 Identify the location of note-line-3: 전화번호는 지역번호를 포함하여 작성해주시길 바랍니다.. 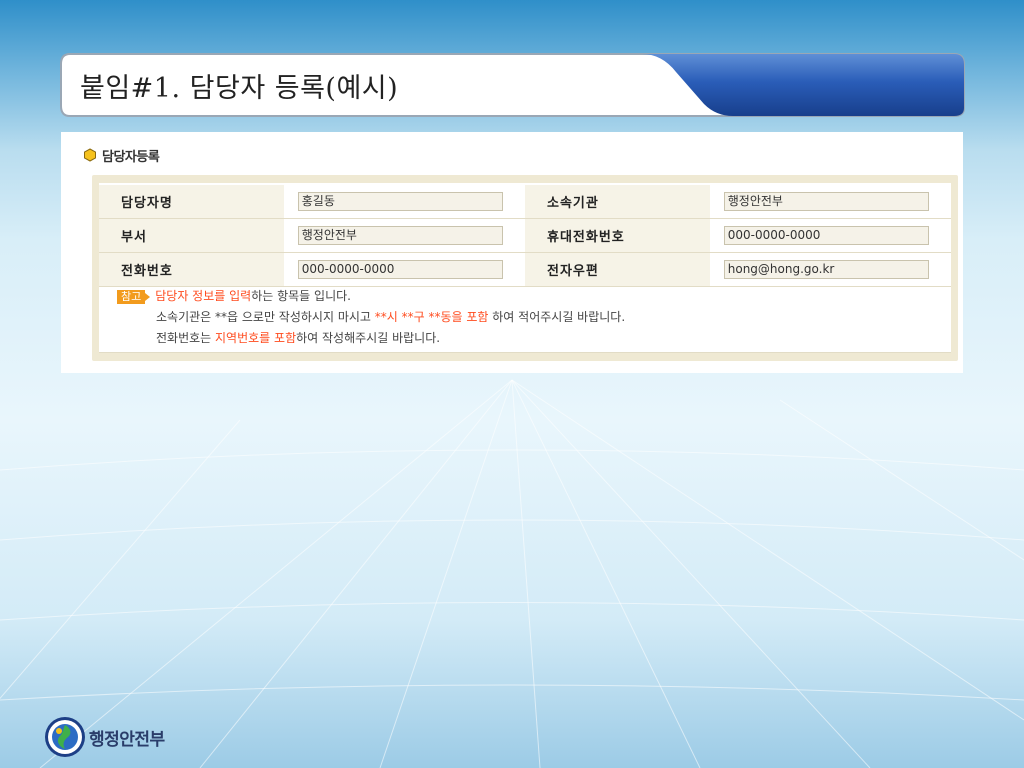
(525, 338).